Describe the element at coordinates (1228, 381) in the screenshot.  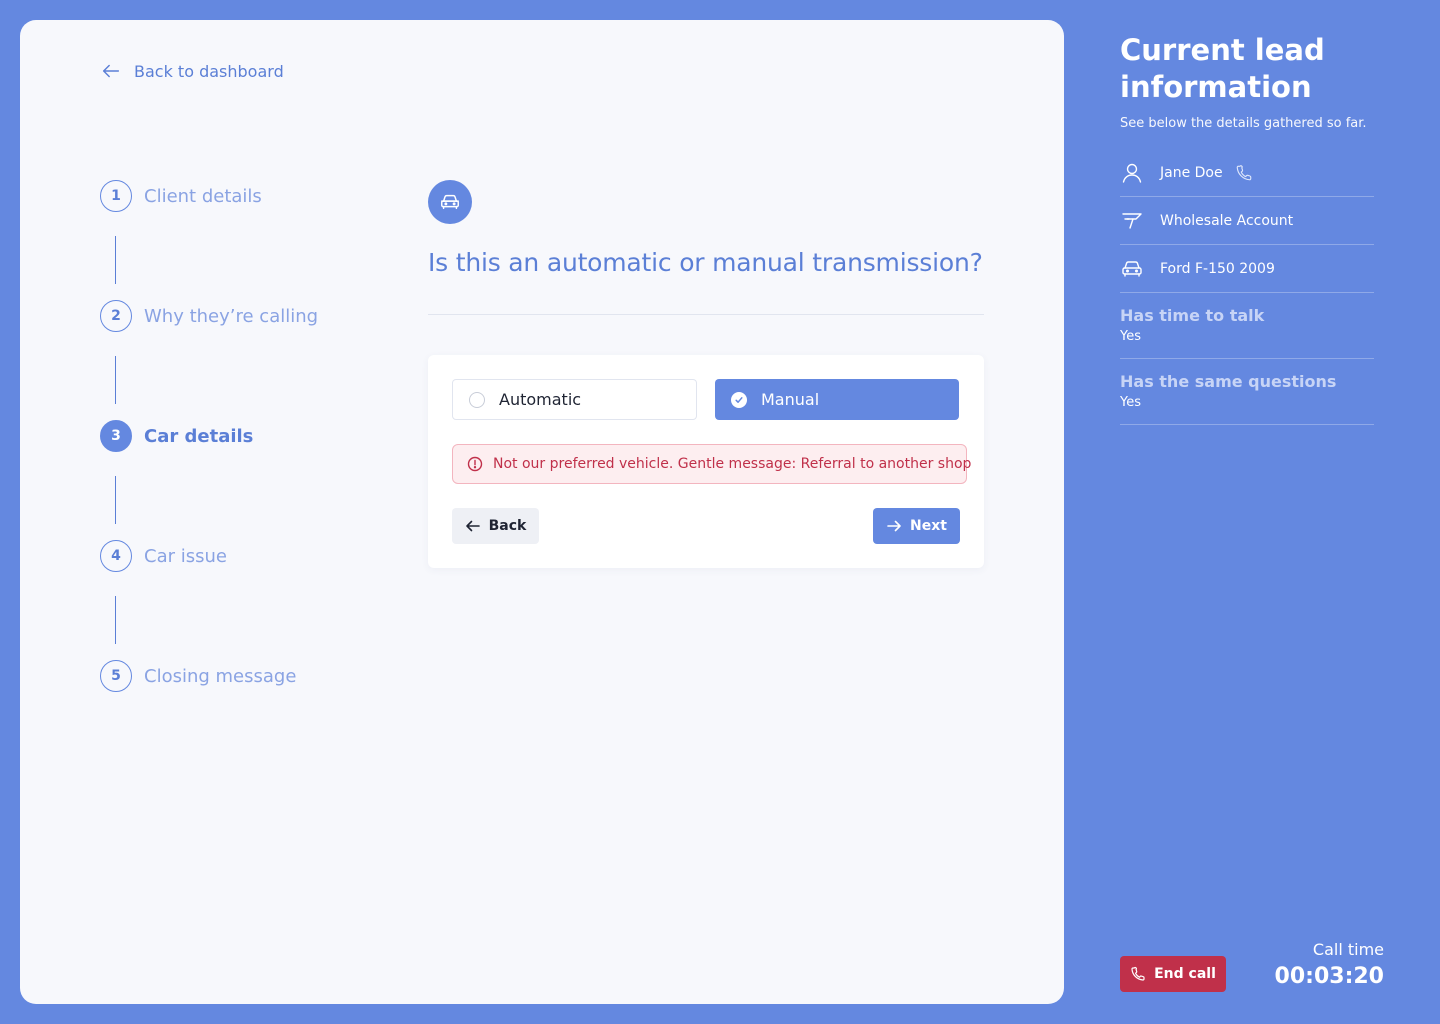
I see `lead-question: Has the same questions` at that location.